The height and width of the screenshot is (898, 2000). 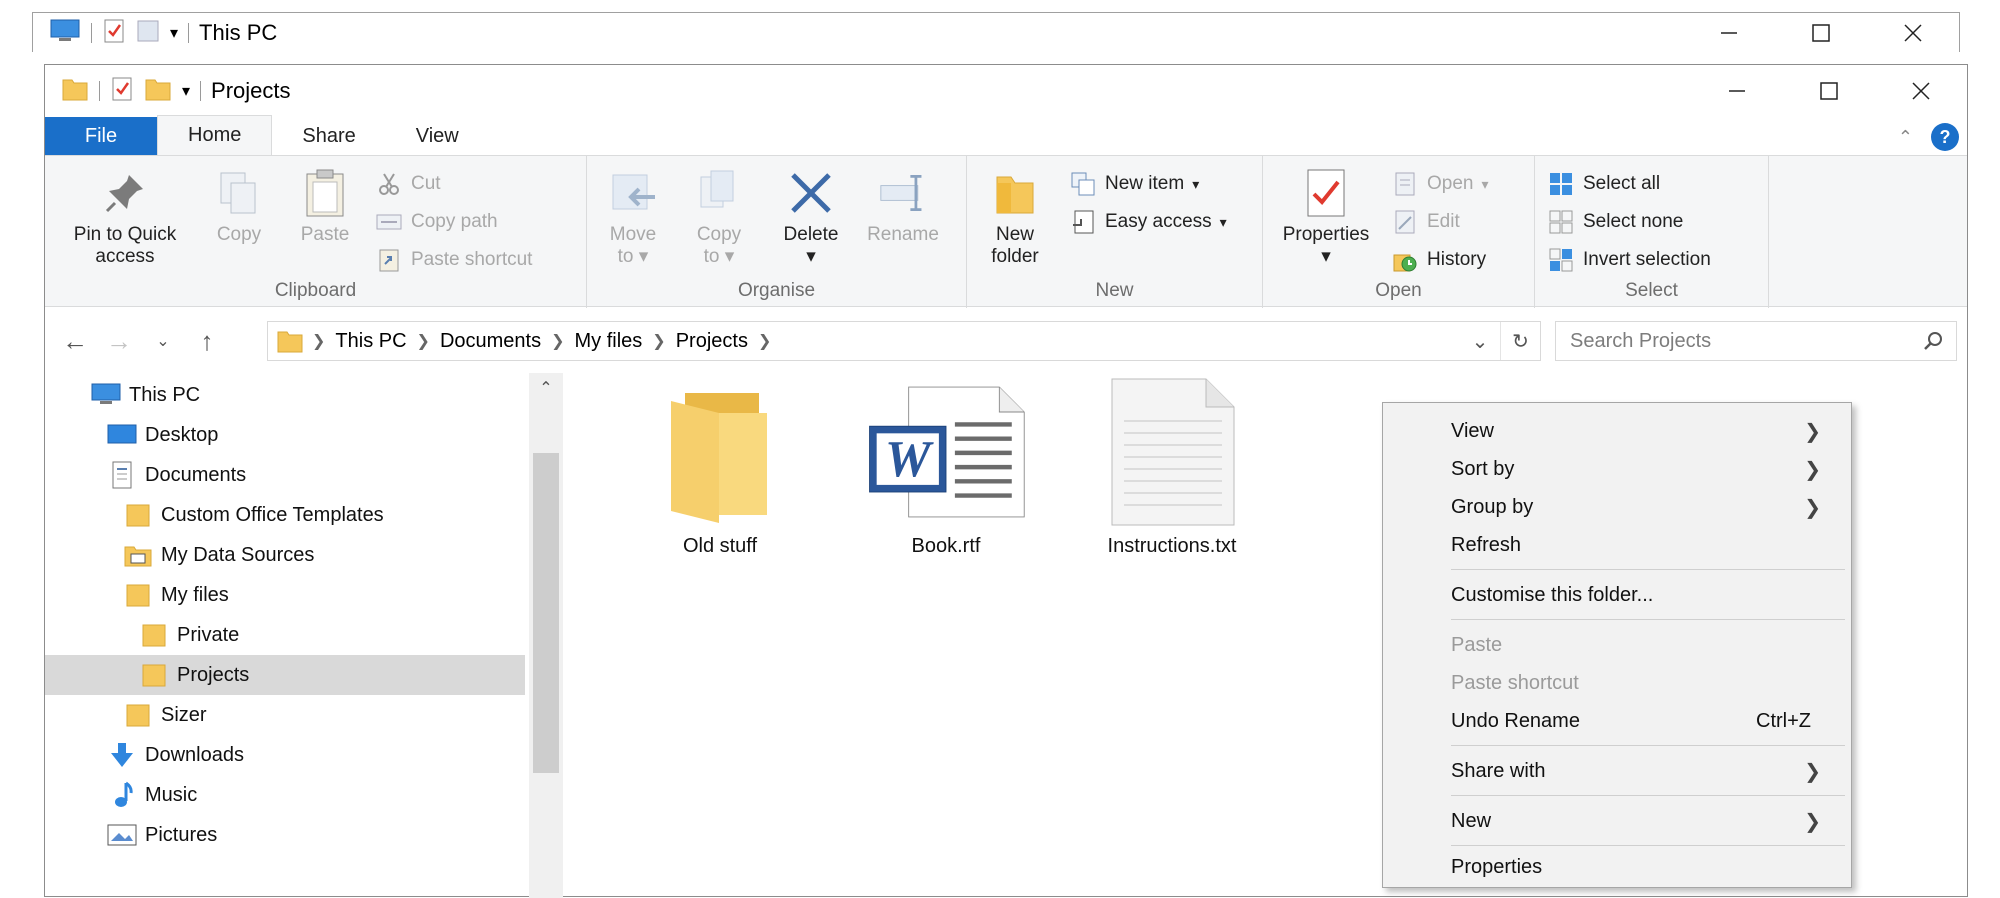 I want to click on menu-item-share-with: Share with ❯, so click(x=1617, y=771).